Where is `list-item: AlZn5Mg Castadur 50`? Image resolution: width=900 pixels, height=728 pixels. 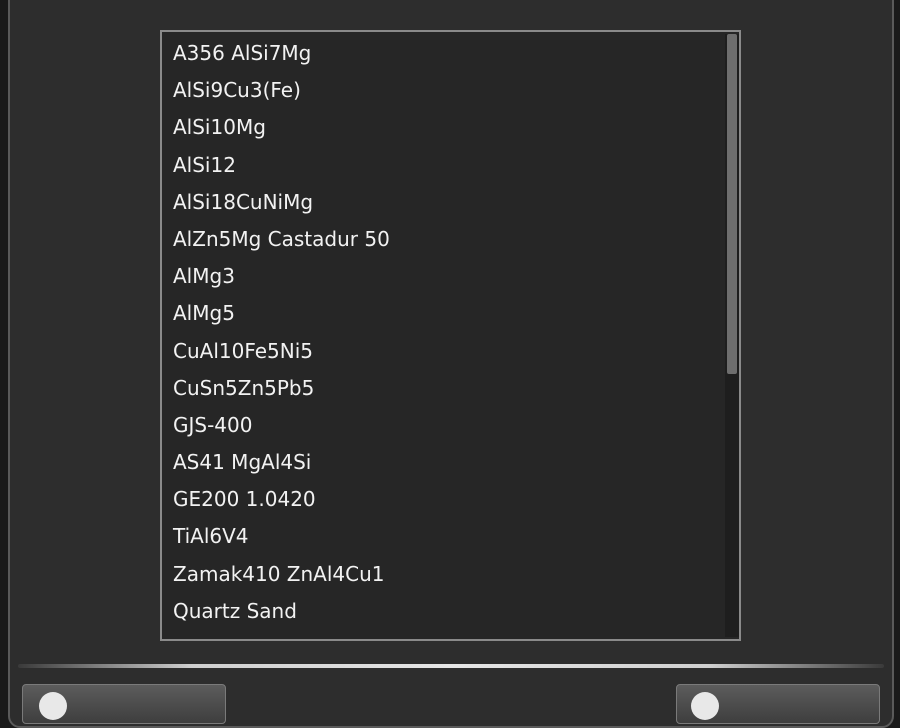 list-item: AlZn5Mg Castadur 50 is located at coordinates (442, 239).